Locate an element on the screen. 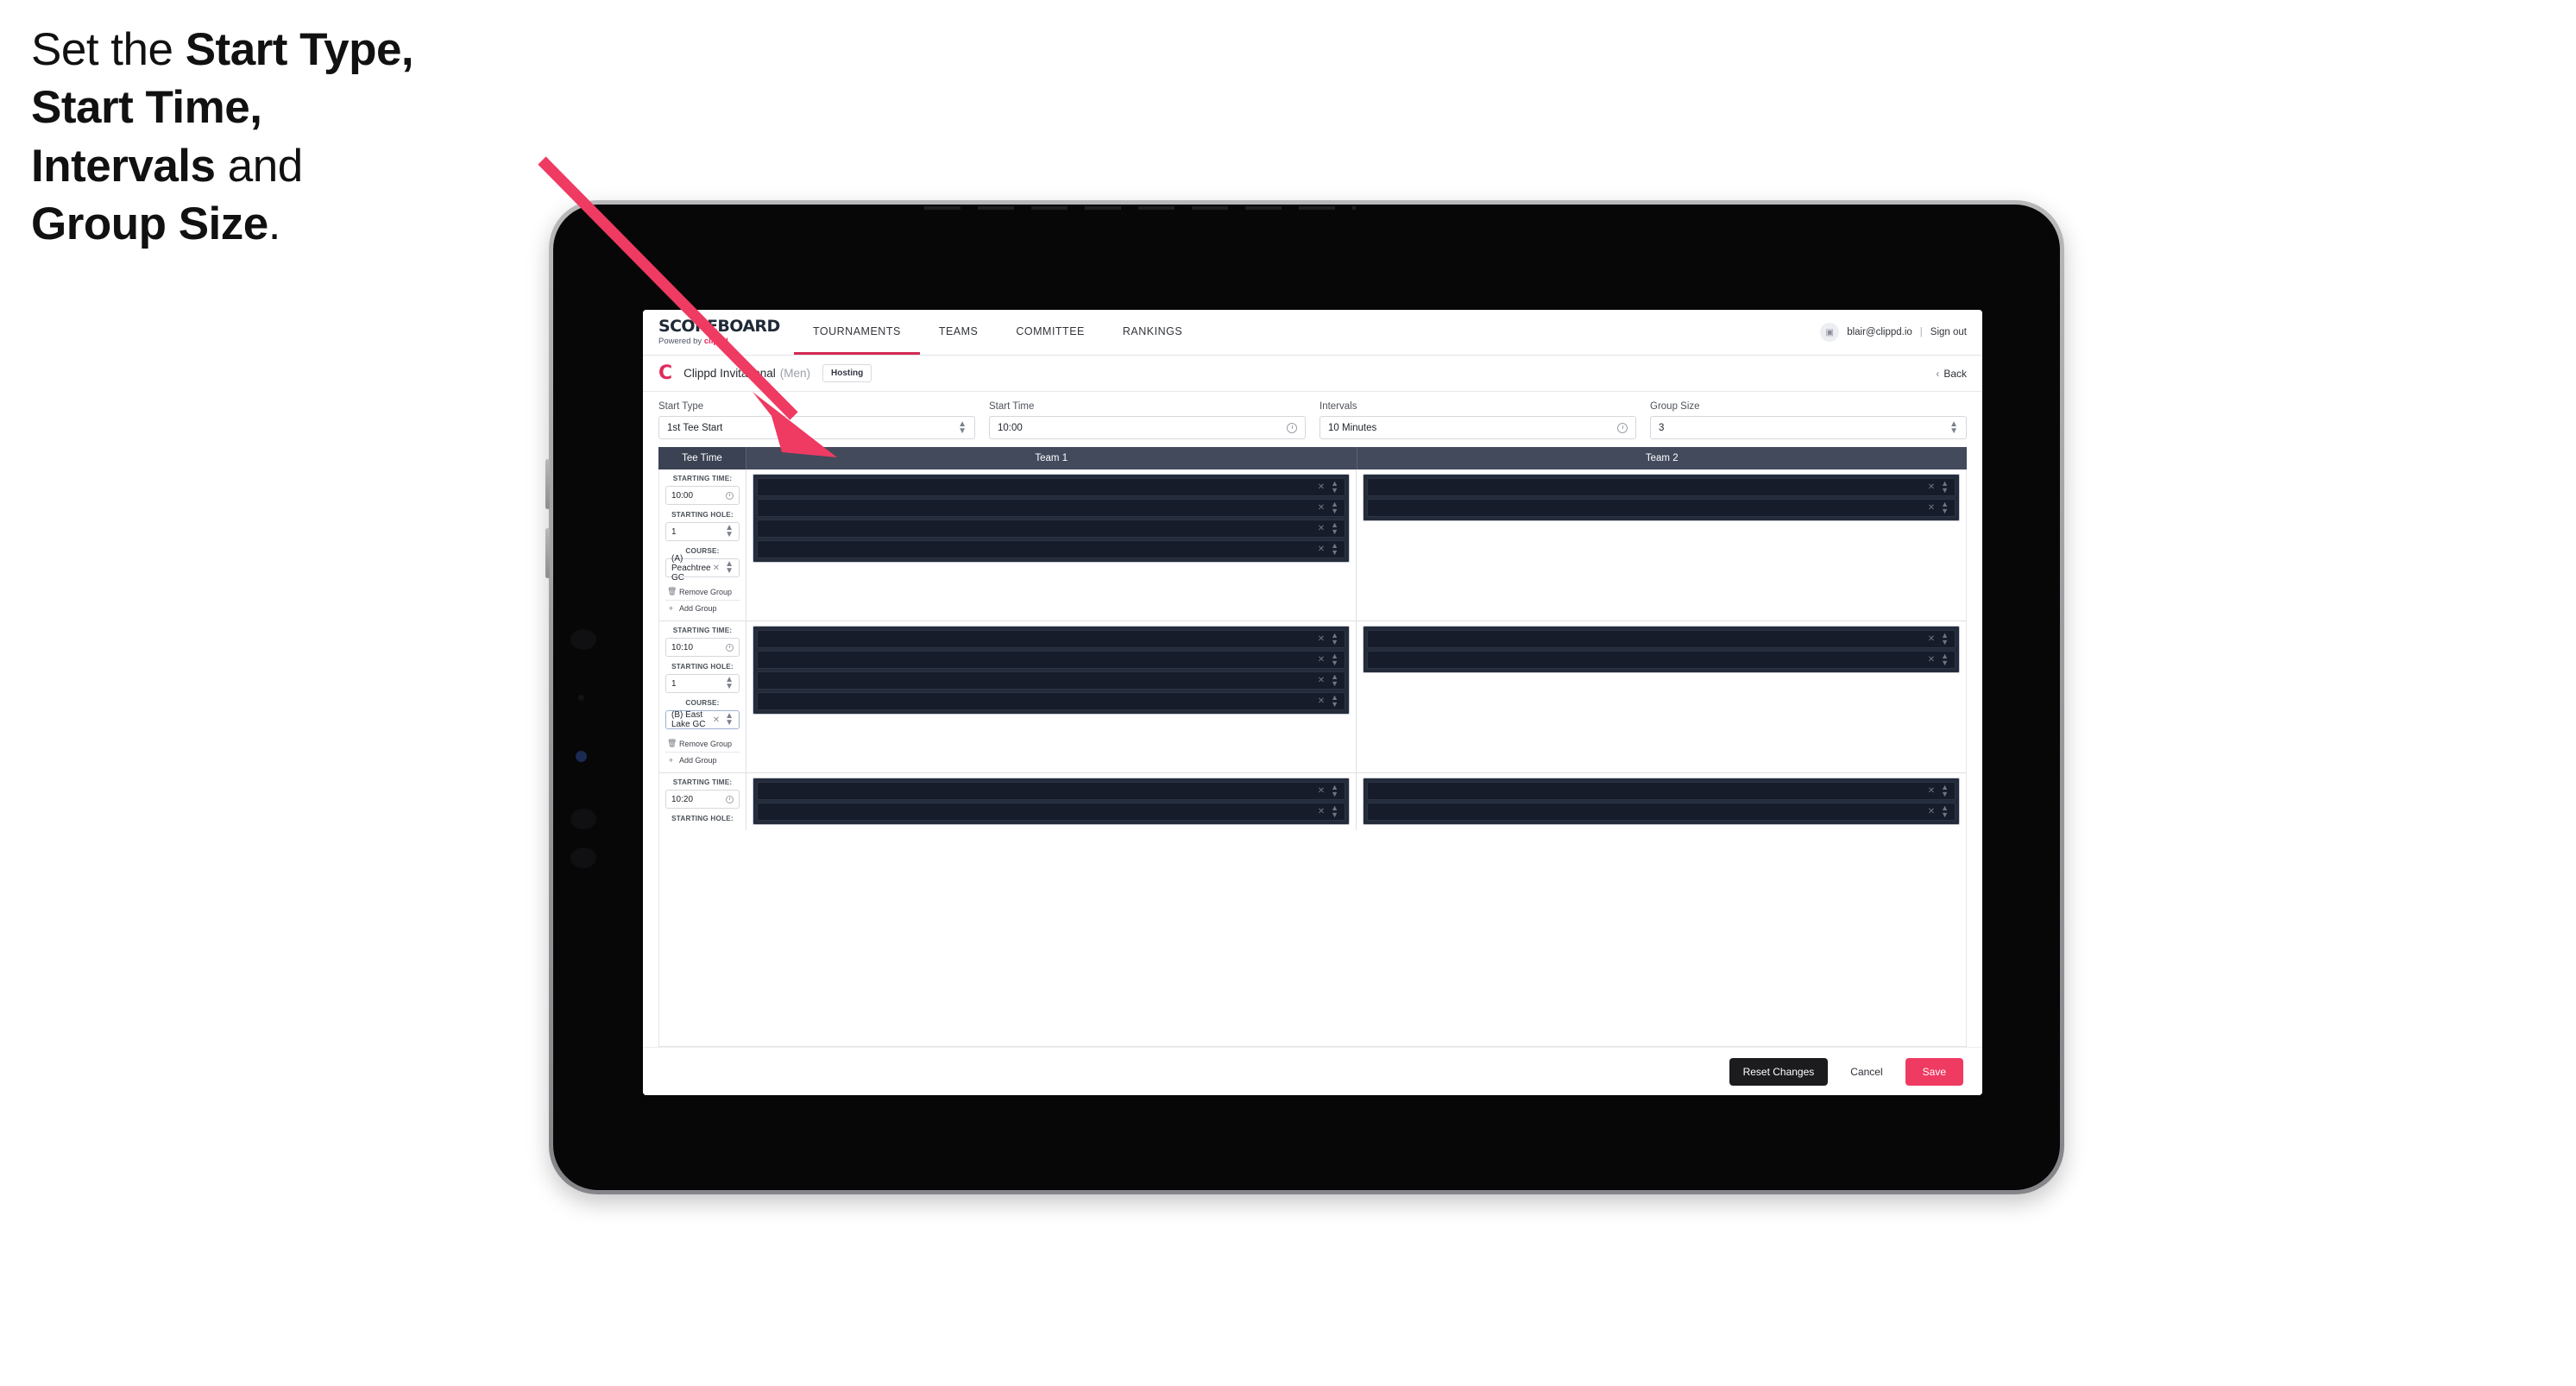  intervals-input: 10 Minutes is located at coordinates (1477, 428).